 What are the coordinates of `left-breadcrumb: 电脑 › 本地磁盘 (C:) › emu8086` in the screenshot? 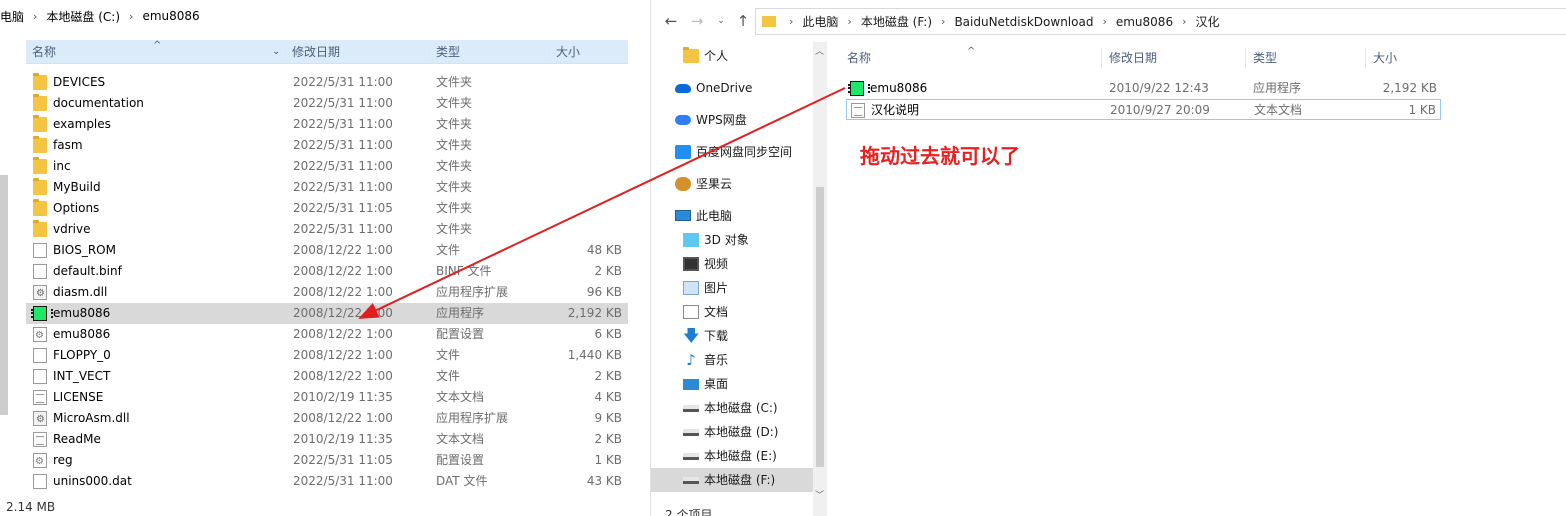 It's located at (324, 16).